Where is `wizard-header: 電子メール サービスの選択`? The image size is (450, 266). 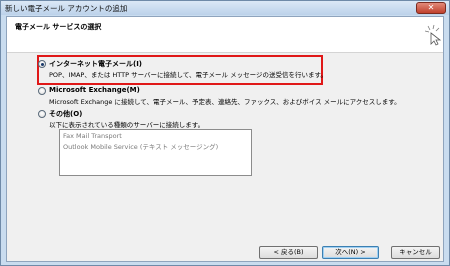 wizard-header: 電子メール サービスの選択 is located at coordinates (225, 35).